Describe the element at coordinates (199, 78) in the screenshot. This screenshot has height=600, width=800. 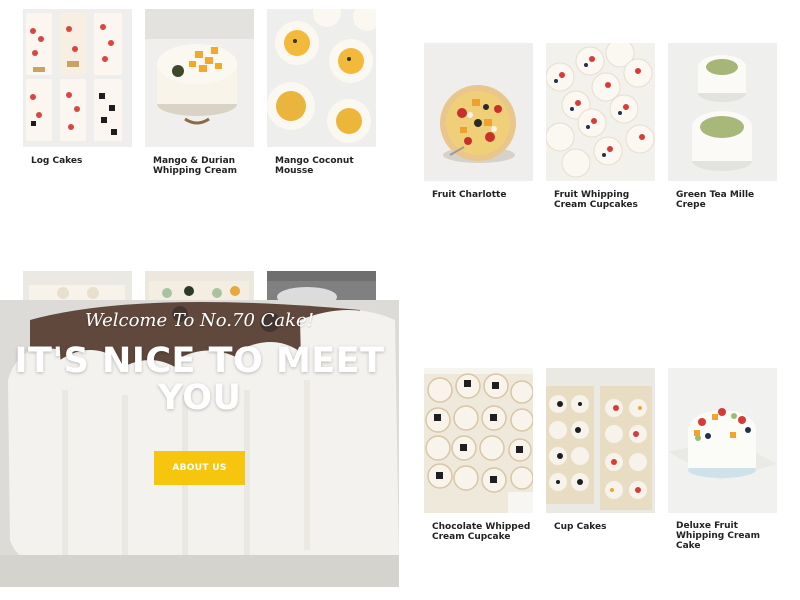
I see `mango-durian-photo` at that location.